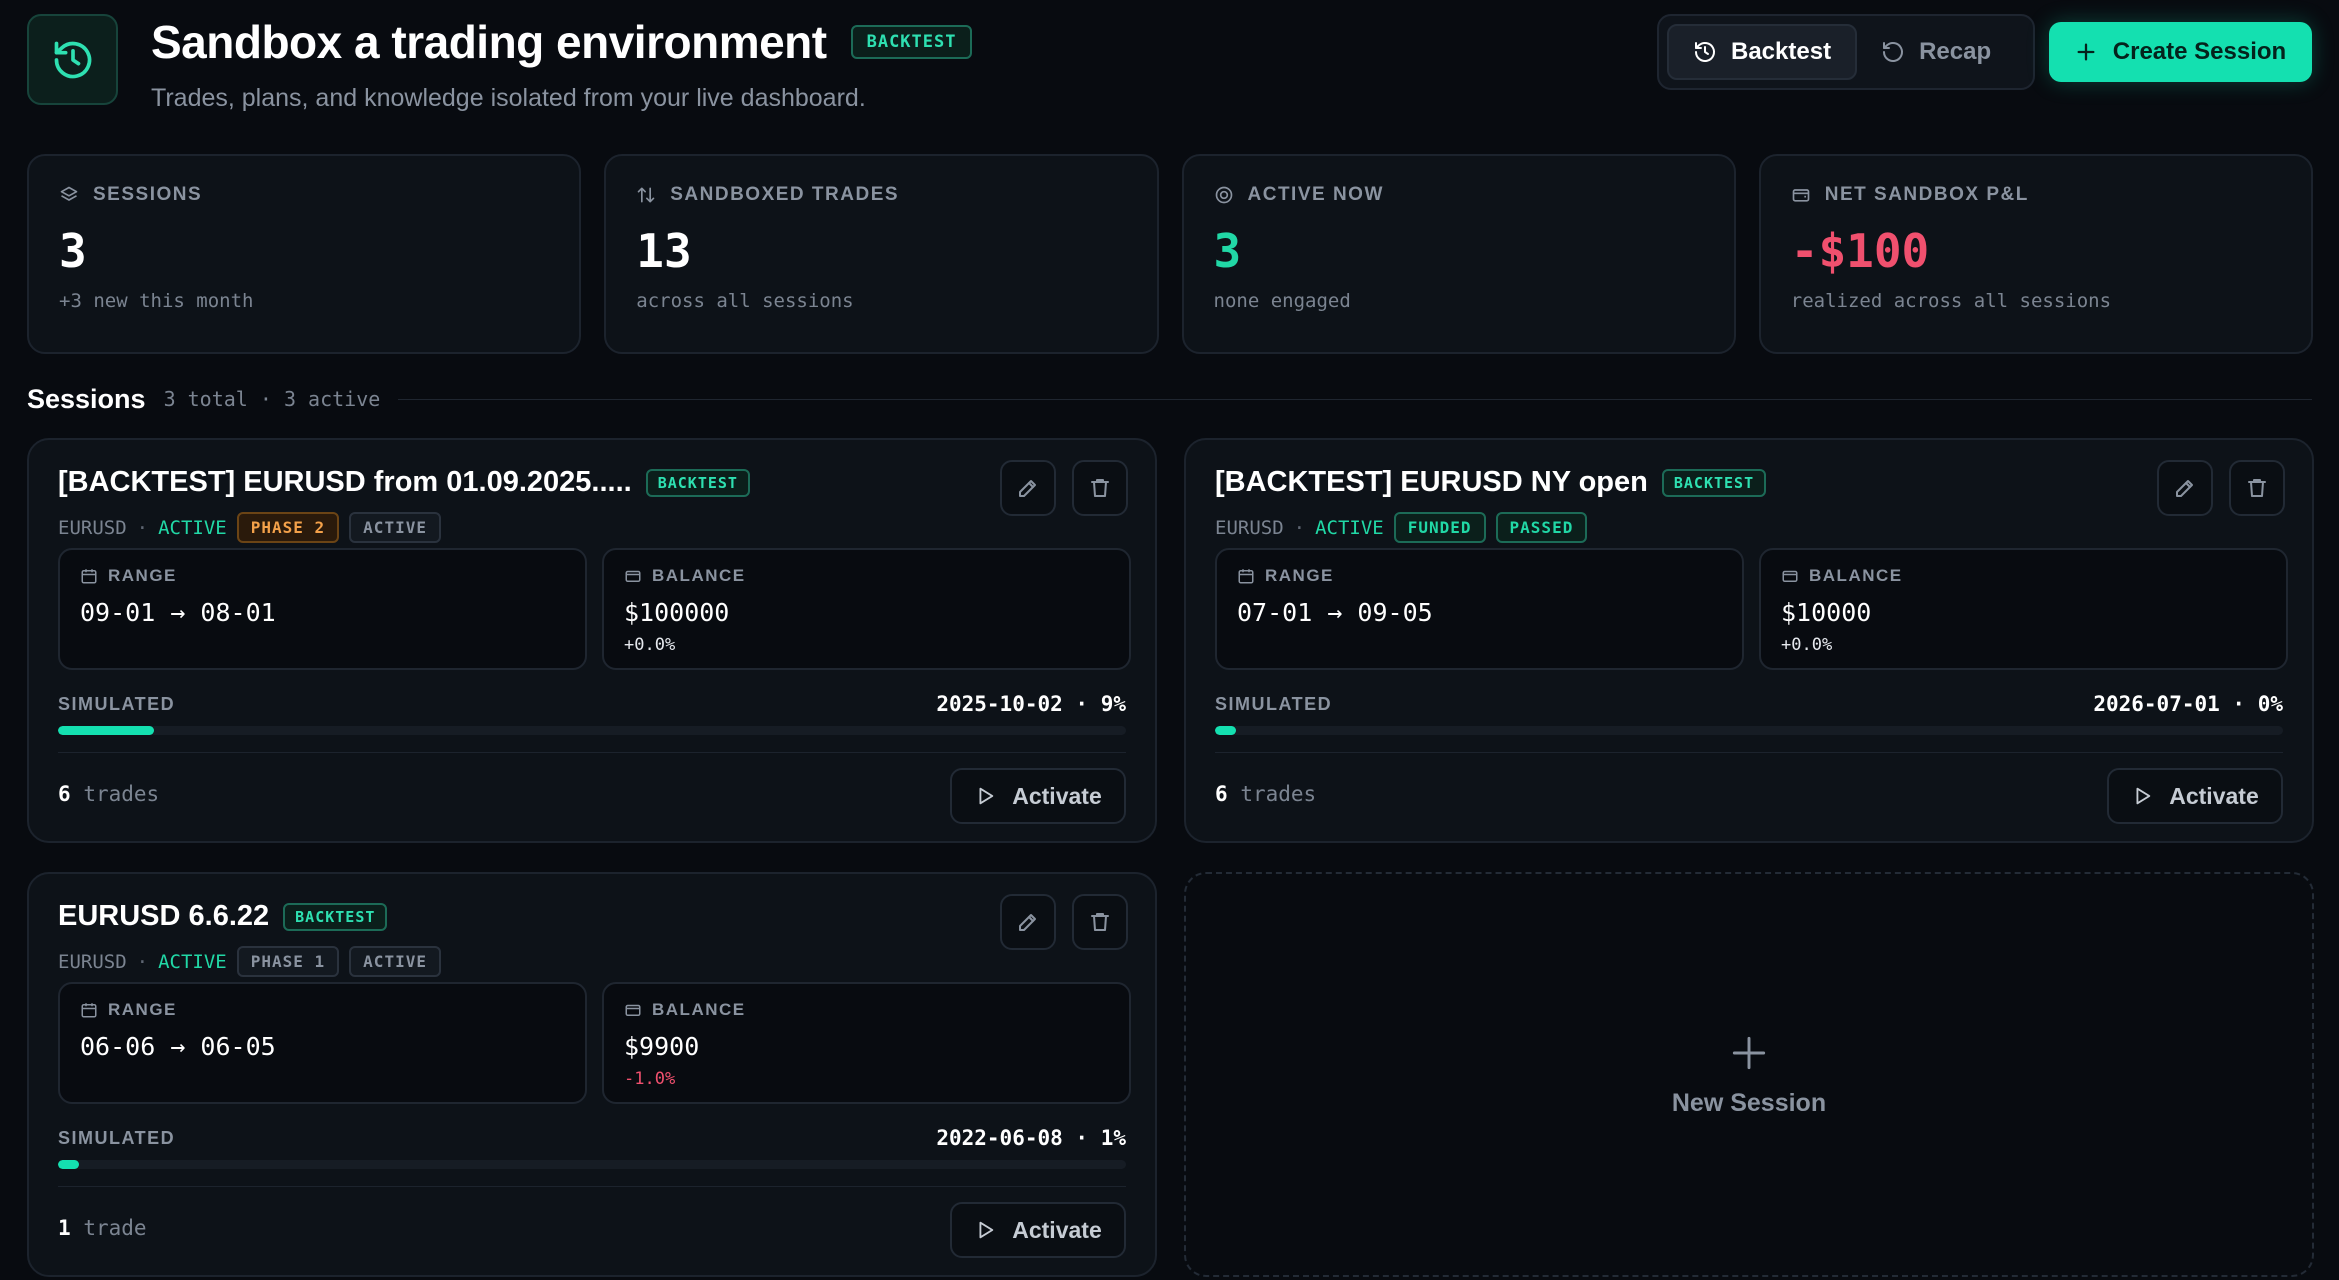 The width and height of the screenshot is (2339, 1280). Describe the element at coordinates (304, 254) in the screenshot. I see `stat-card-sessions: SESSIONS 3 +3 new this month` at that location.